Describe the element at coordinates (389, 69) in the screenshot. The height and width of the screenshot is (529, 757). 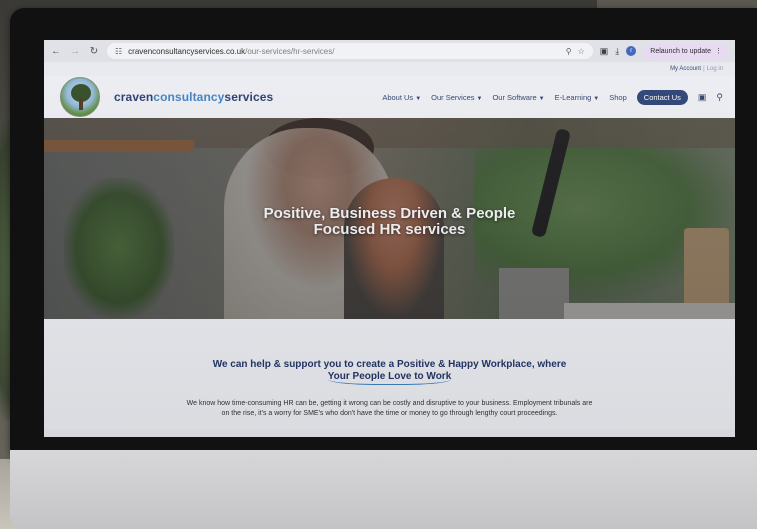
I see `account-bar: My Account | Log in` at that location.